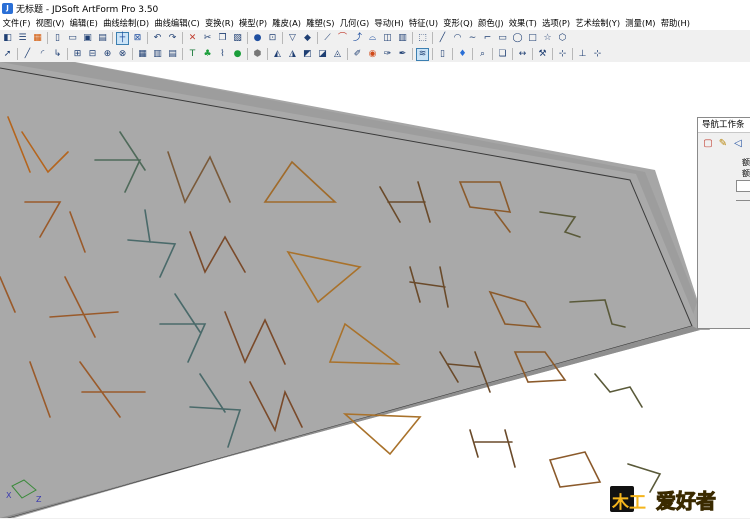  Describe the element at coordinates (462, 54) in the screenshot. I see `drop-icon: ♦` at that location.